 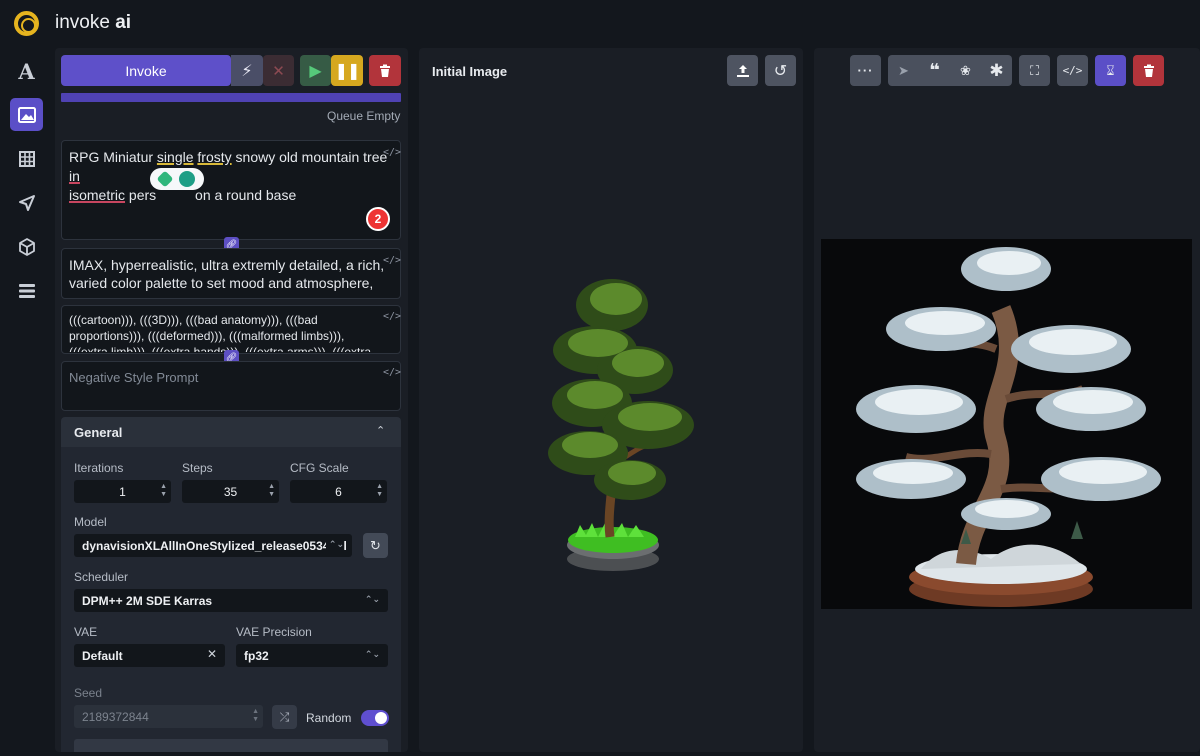 I want to click on refresh-icon: ↻, so click(x=375, y=545).